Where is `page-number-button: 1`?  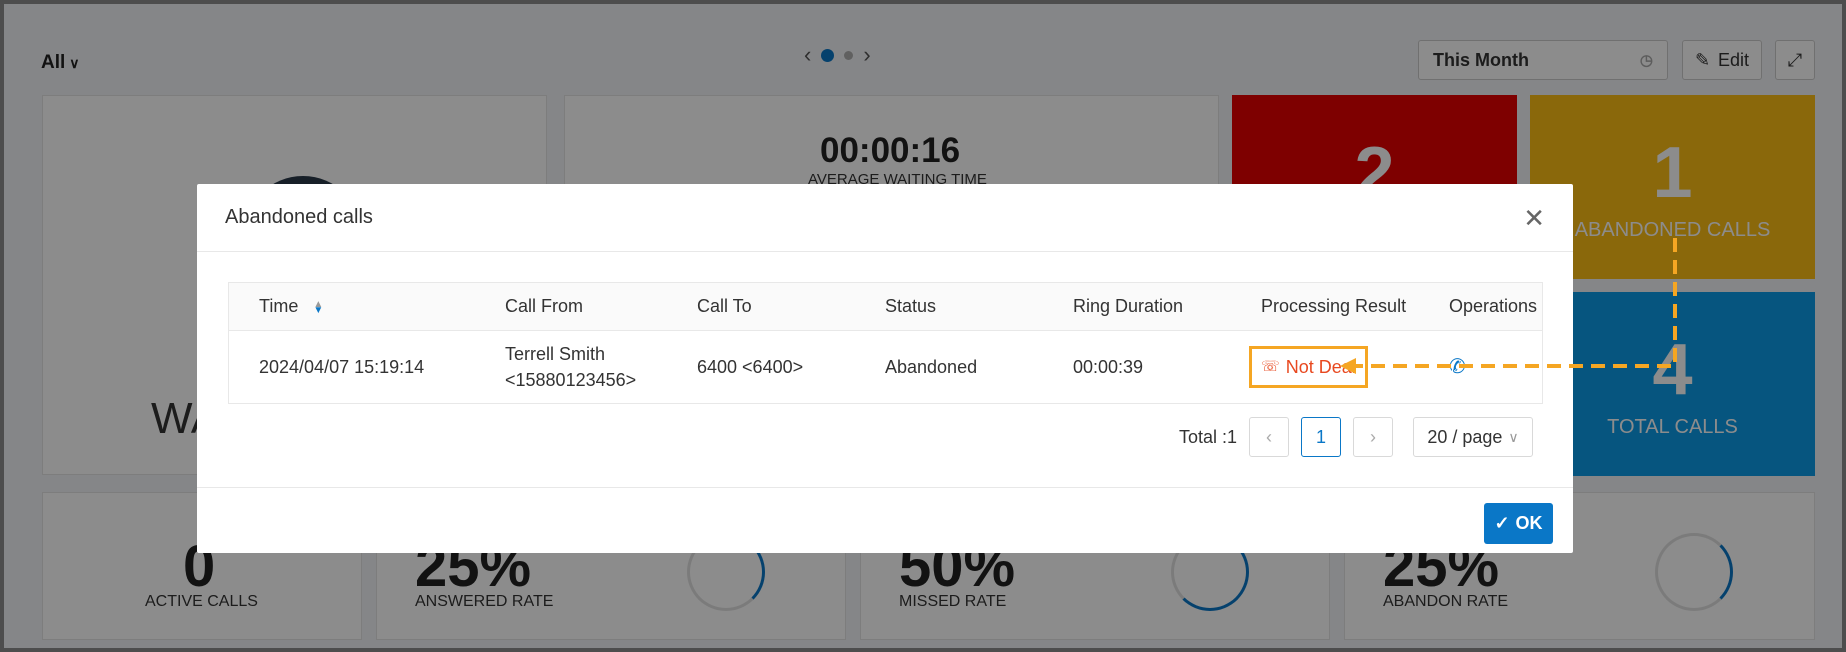
page-number-button: 1 is located at coordinates (1321, 437).